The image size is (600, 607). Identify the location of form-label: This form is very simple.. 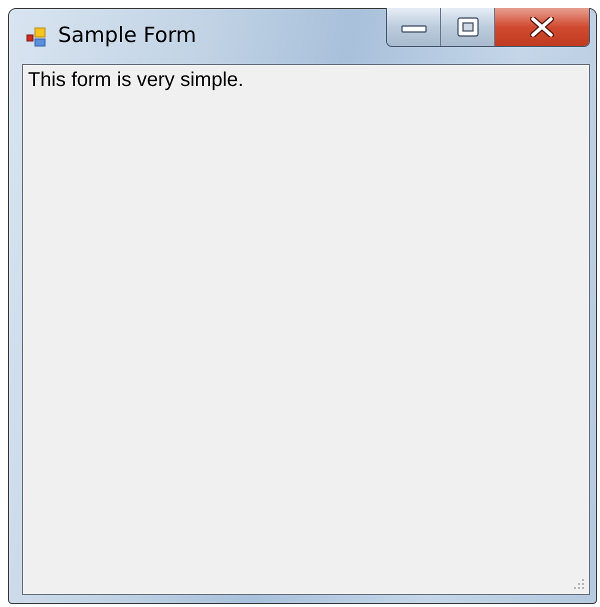
(136, 80).